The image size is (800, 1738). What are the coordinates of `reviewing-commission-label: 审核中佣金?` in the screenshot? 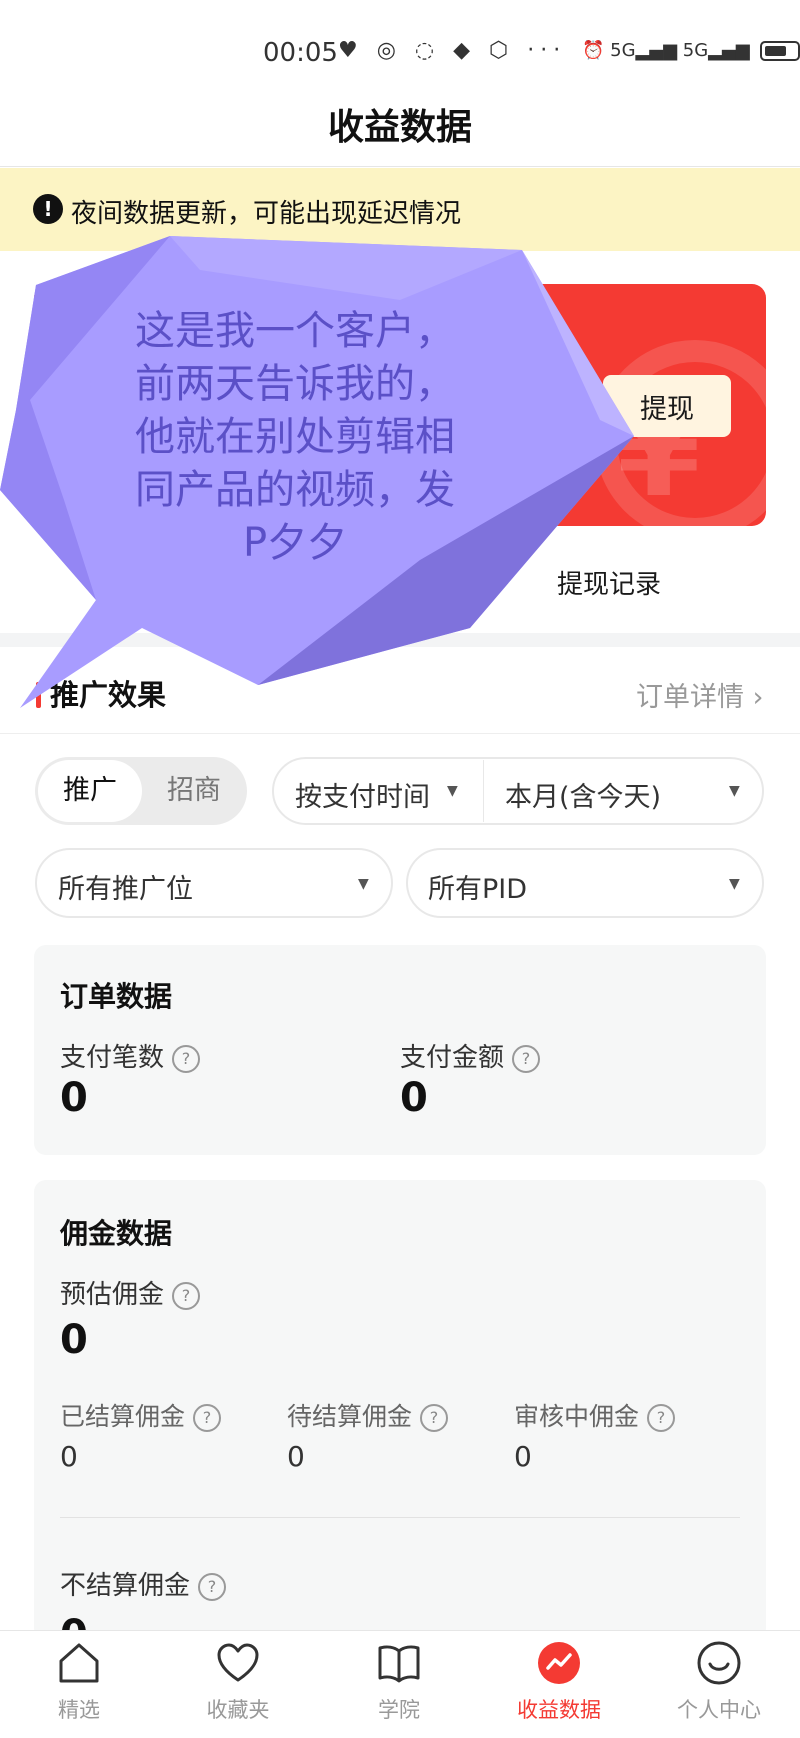 It's located at (595, 1415).